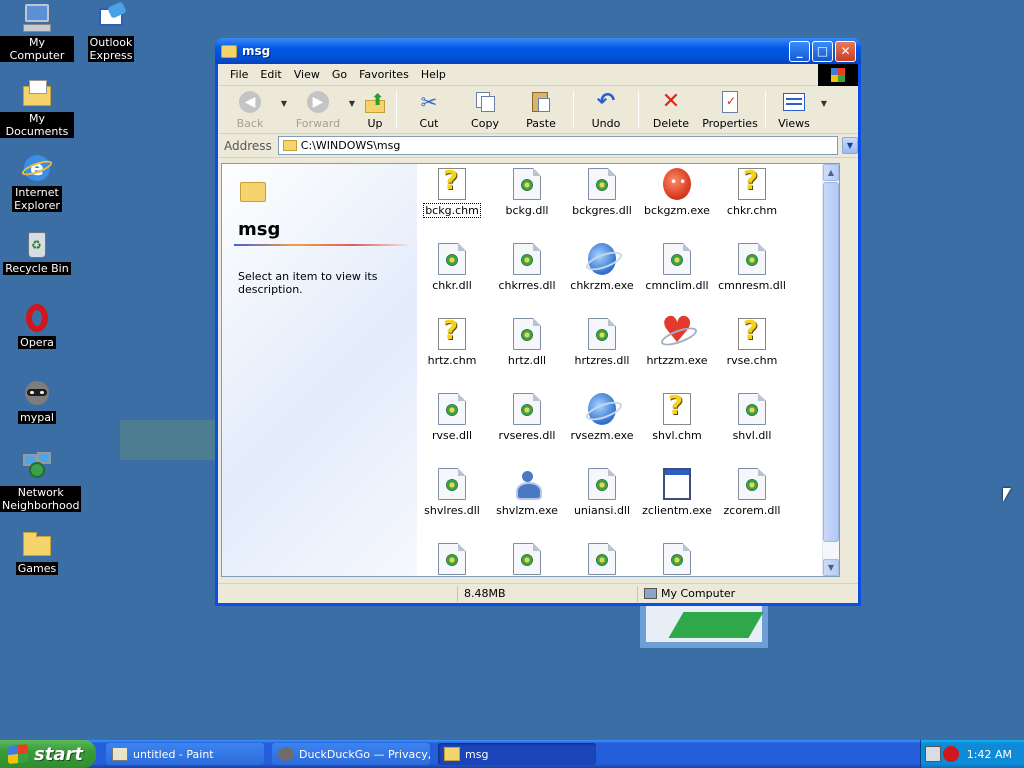  What do you see at coordinates (318, 110) in the screenshot?
I see `forward-button: ▶ Forward` at bounding box center [318, 110].